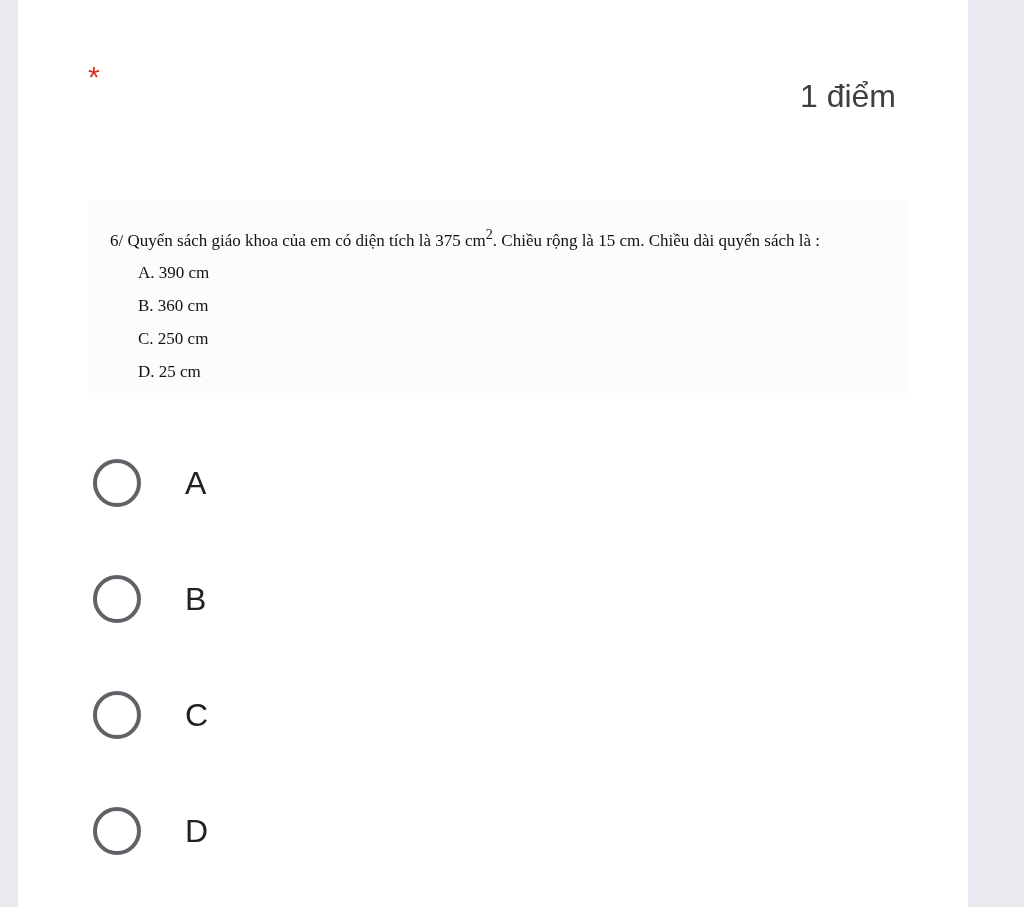  Describe the element at coordinates (196, 599) in the screenshot. I see `option-label: B` at that location.